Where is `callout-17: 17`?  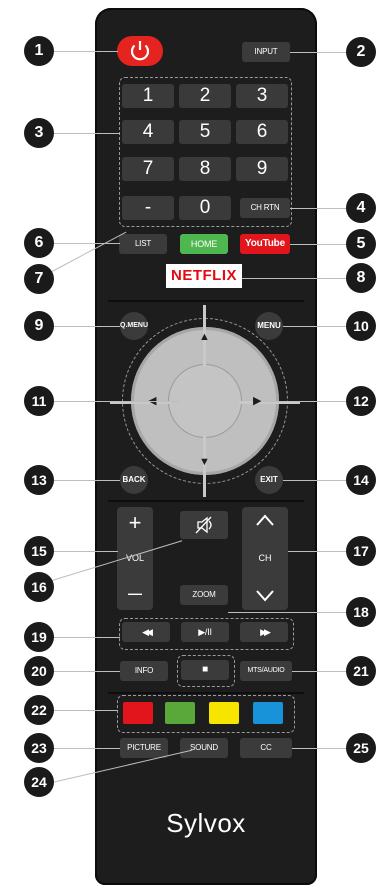 callout-17: 17 is located at coordinates (361, 551).